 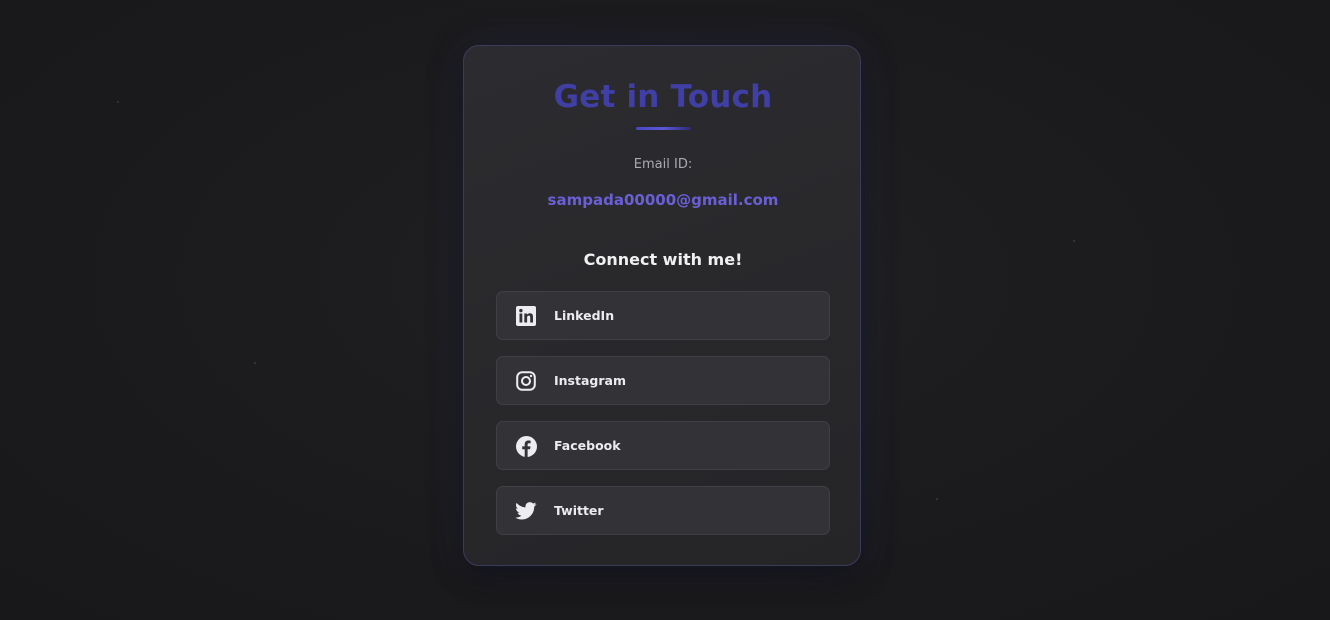 I want to click on facebook-icon, so click(x=526, y=446).